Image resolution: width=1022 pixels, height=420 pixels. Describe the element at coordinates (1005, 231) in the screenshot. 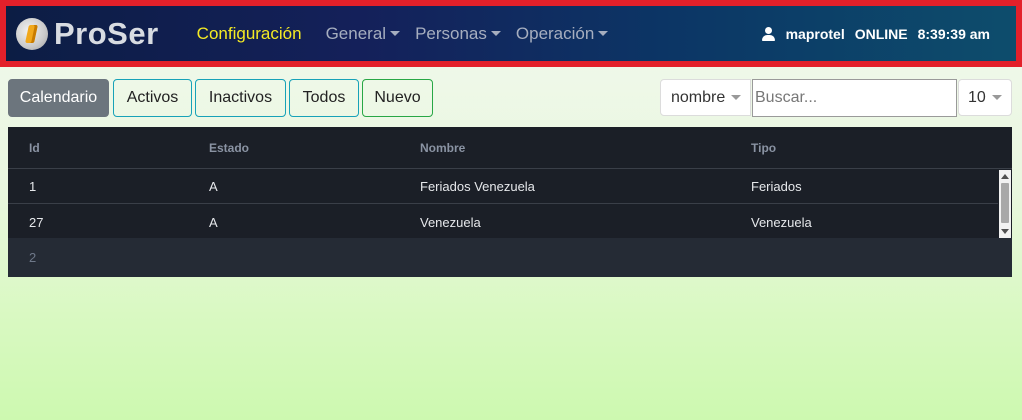

I see `scroll-down-icon` at that location.